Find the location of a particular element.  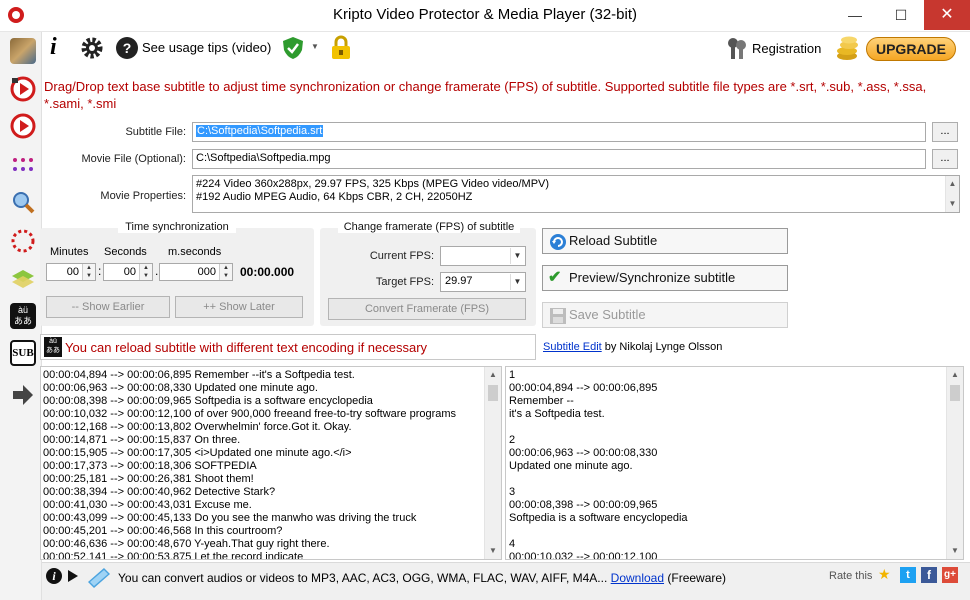

subtitle-file-field: C:\Softpedia\Softpedia.srt is located at coordinates (559, 132).